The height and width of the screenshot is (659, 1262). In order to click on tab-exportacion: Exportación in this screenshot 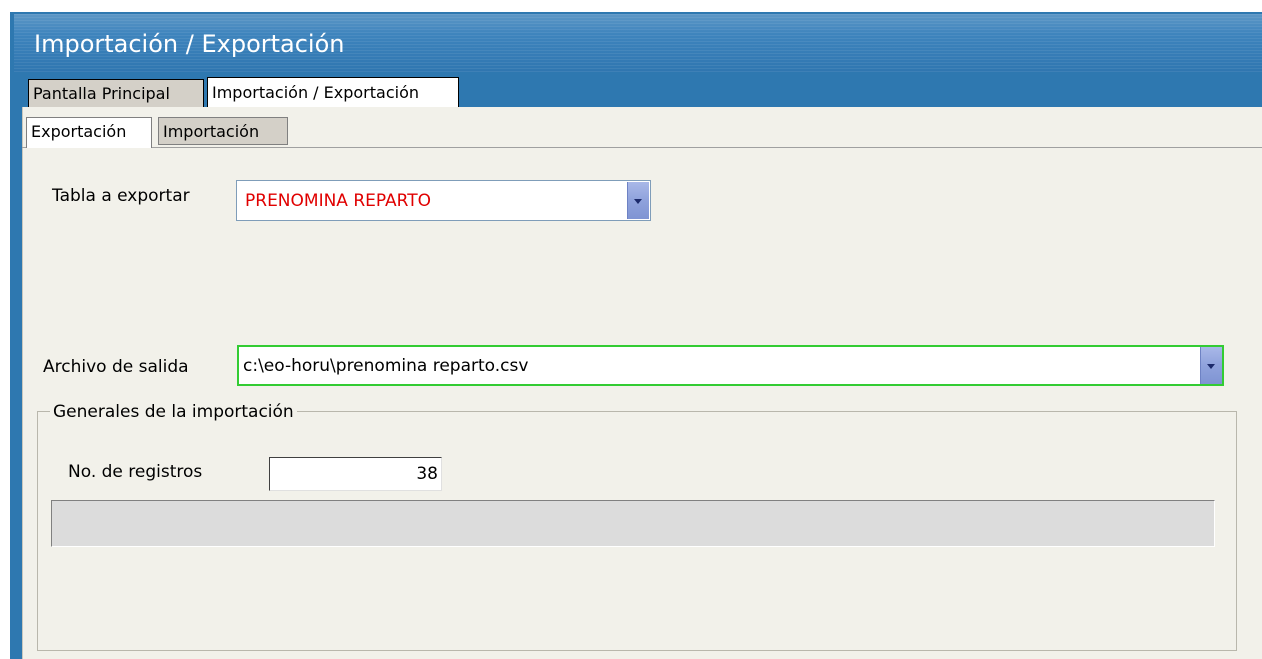, I will do `click(89, 132)`.